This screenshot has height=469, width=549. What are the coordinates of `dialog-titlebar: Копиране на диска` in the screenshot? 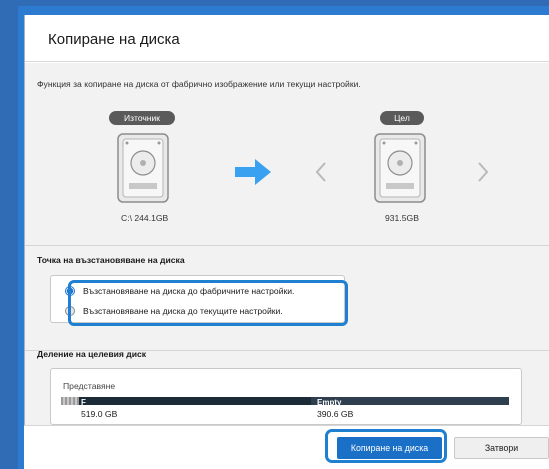 It's located at (287, 38).